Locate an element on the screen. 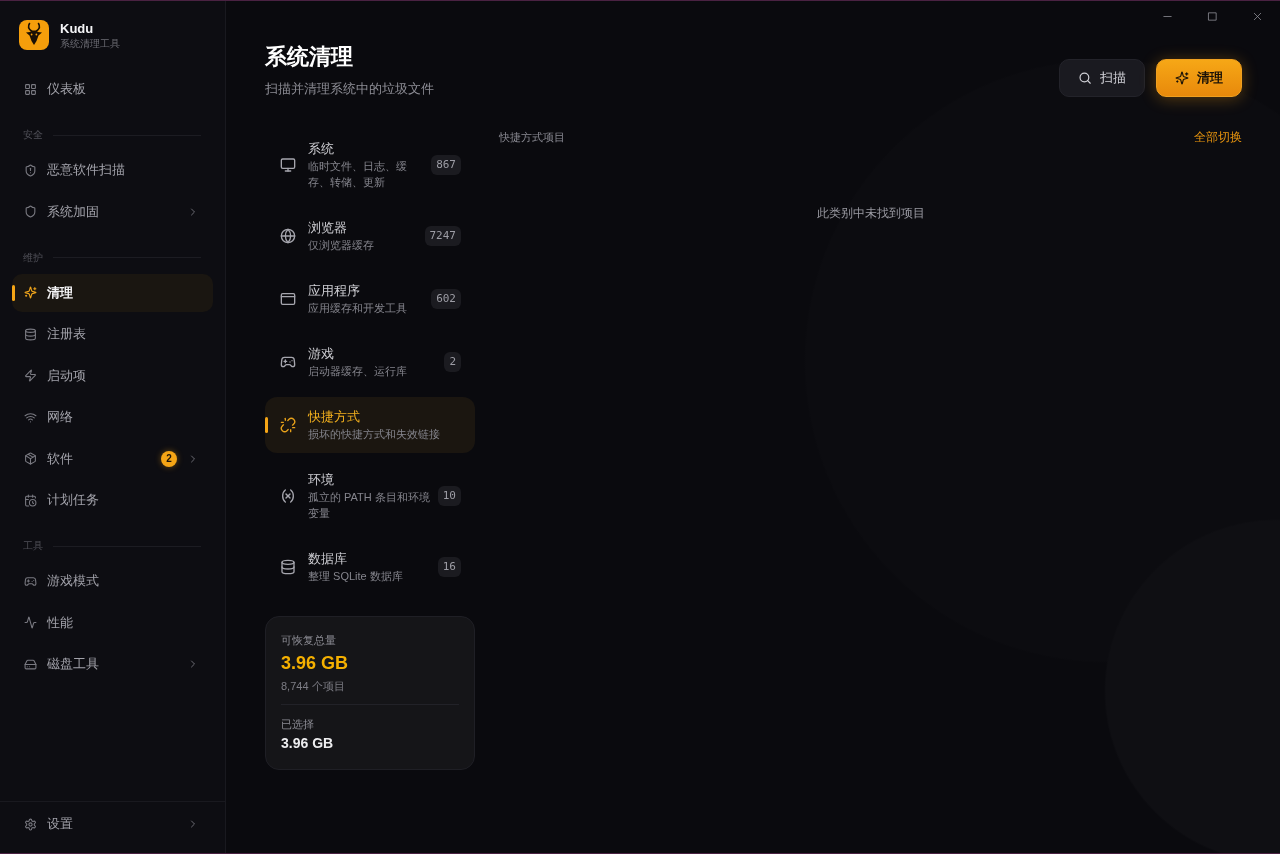 This screenshot has height=854, width=1280. item-count: 10 is located at coordinates (449, 496).